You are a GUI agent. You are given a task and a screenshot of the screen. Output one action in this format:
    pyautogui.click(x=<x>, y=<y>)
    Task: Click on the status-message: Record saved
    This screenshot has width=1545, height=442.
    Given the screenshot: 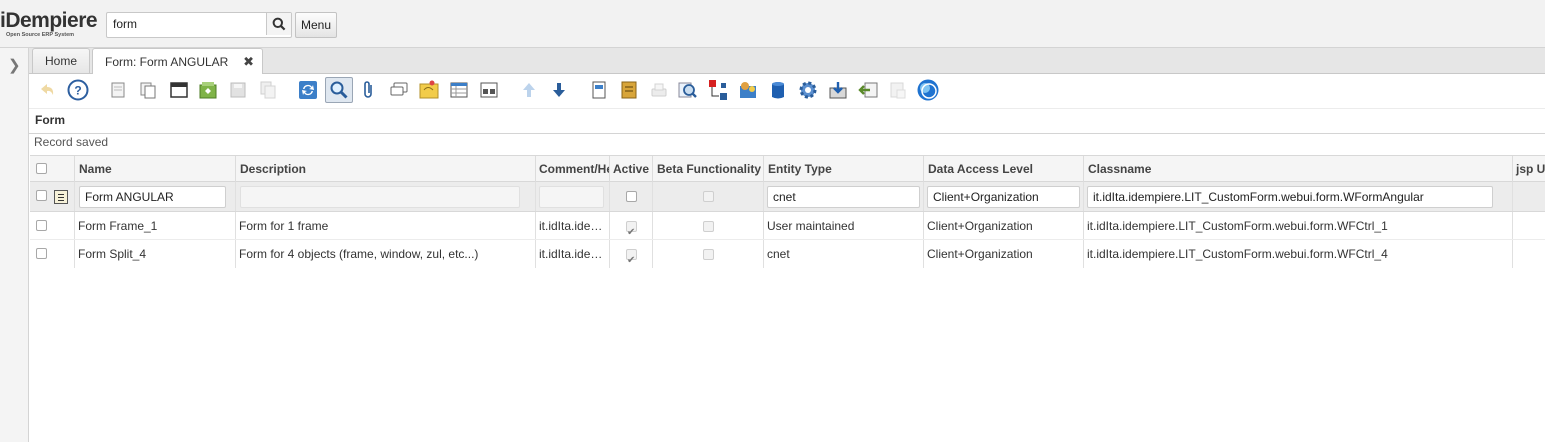 What is the action you would take?
    pyautogui.click(x=71, y=142)
    